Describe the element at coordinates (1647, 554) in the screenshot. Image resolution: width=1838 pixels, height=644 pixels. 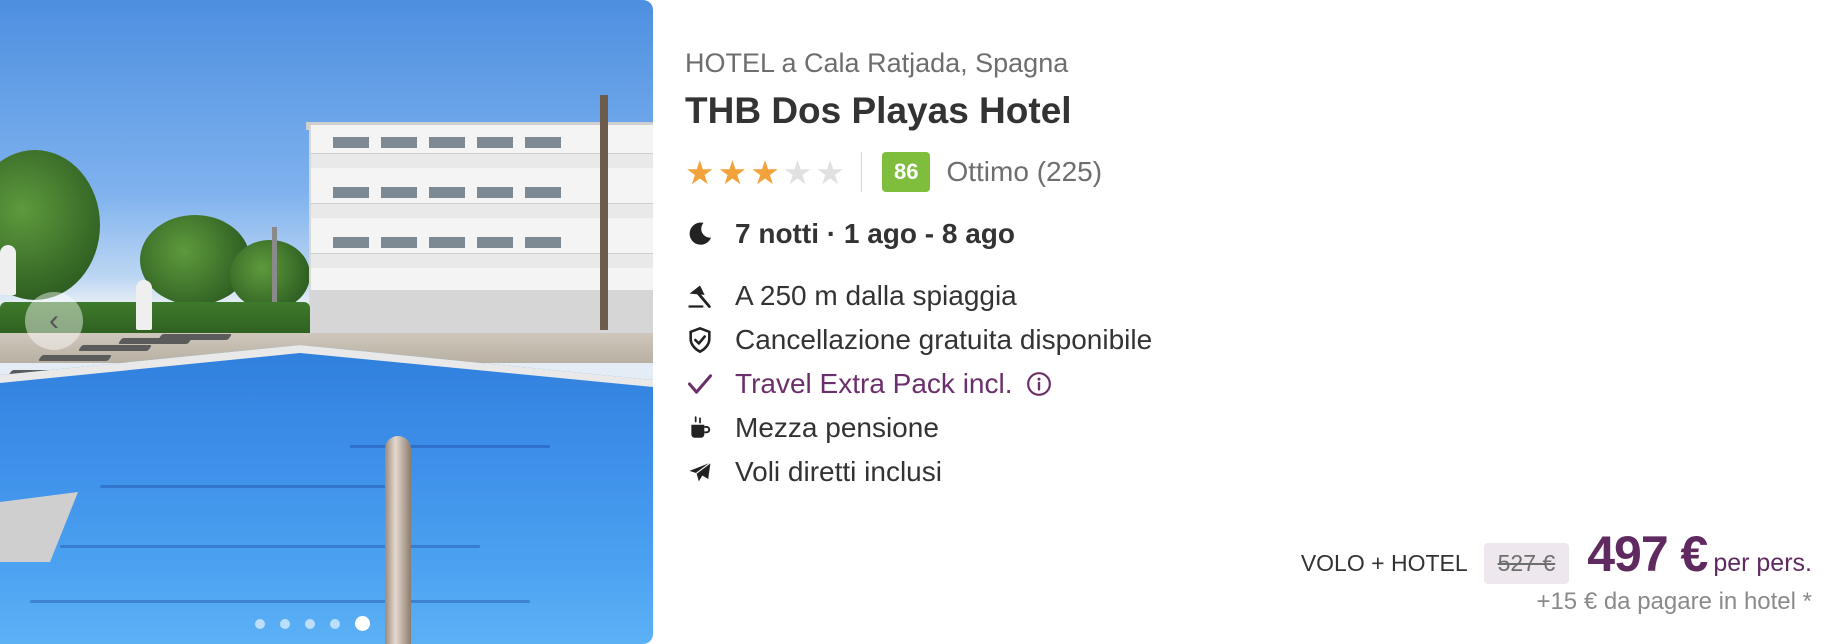
I see `current-price: 497 €` at that location.